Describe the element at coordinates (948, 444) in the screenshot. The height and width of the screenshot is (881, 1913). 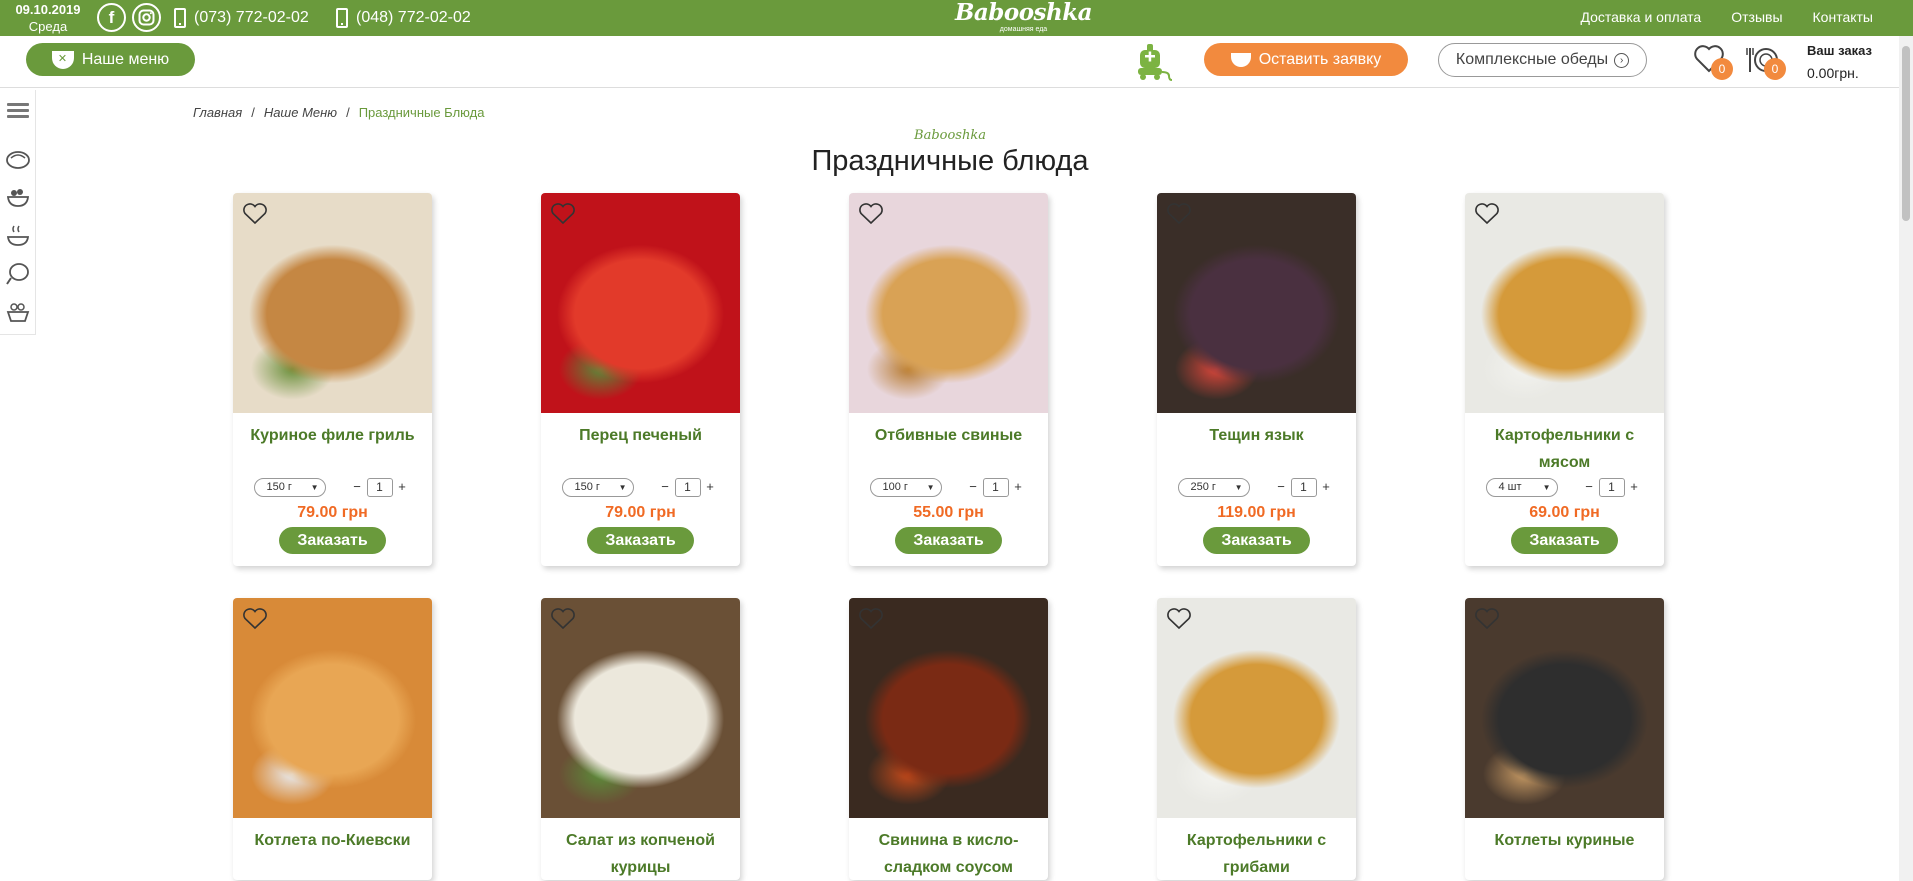
I see `product-title: Отбивные свиные` at that location.